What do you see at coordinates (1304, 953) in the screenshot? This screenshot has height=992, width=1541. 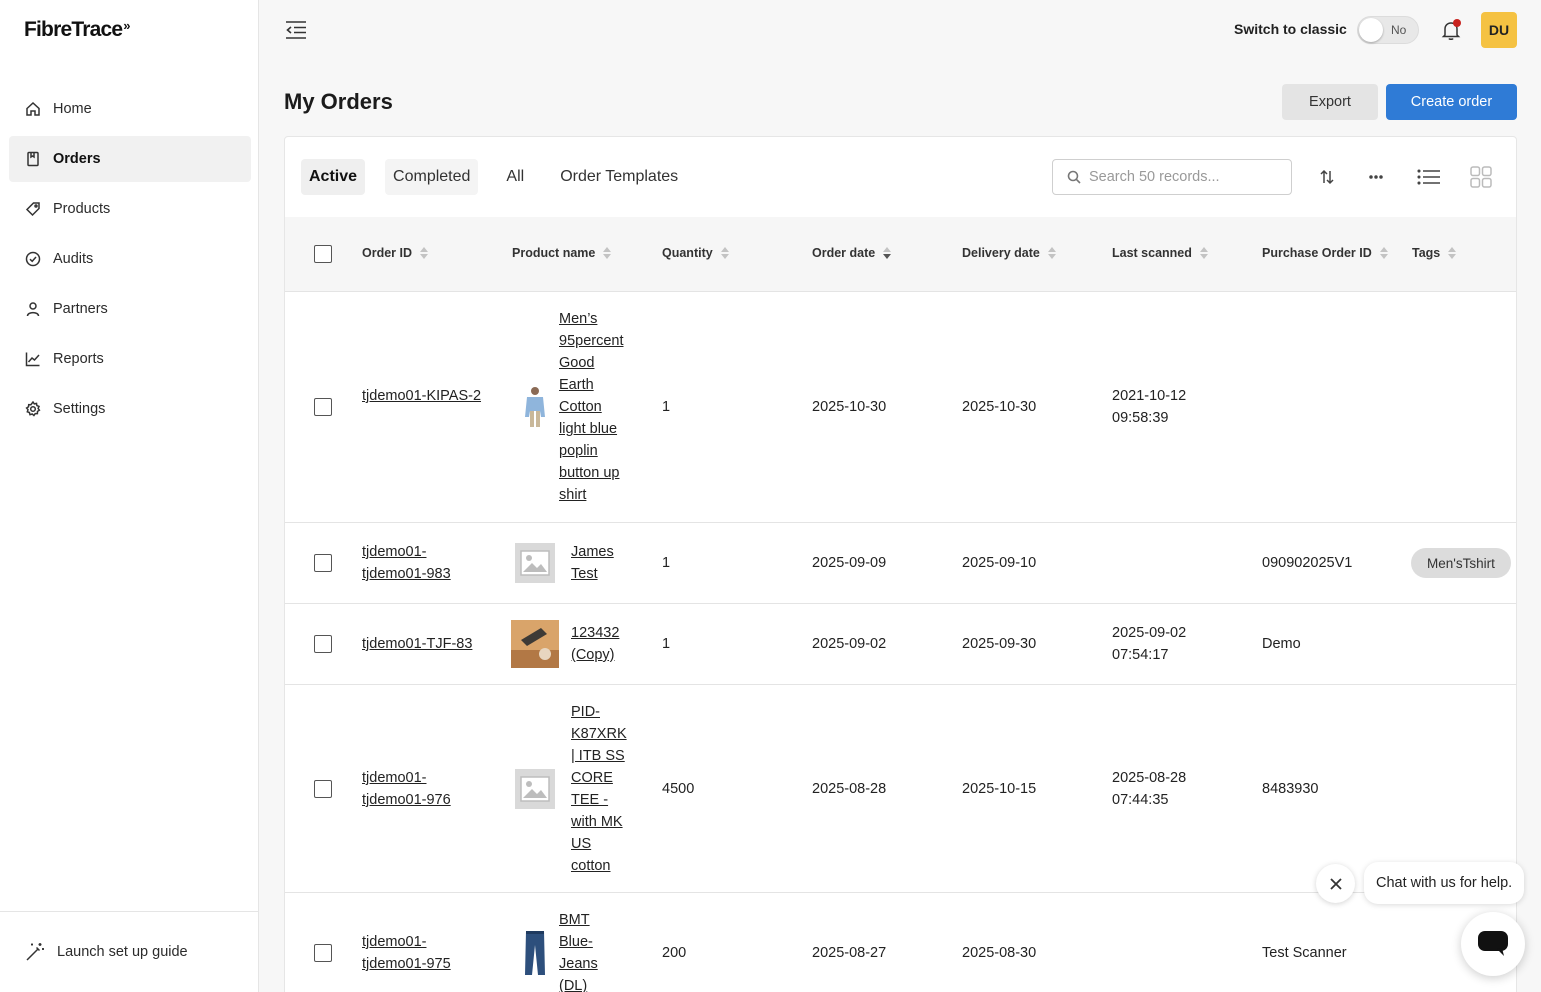 I see `purchase-order-id-value: Test Scanner` at bounding box center [1304, 953].